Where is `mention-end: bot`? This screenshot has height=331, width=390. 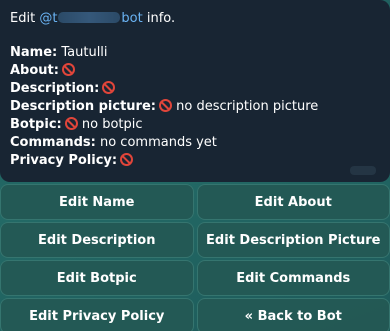 mention-end: bot is located at coordinates (132, 18).